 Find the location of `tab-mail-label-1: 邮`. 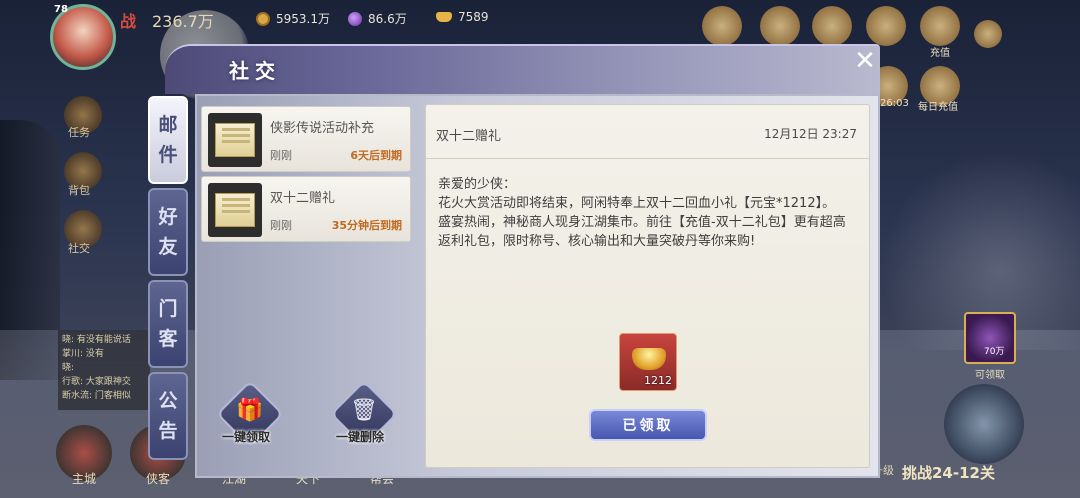

tab-mail-label-1: 邮 is located at coordinates (168, 125).